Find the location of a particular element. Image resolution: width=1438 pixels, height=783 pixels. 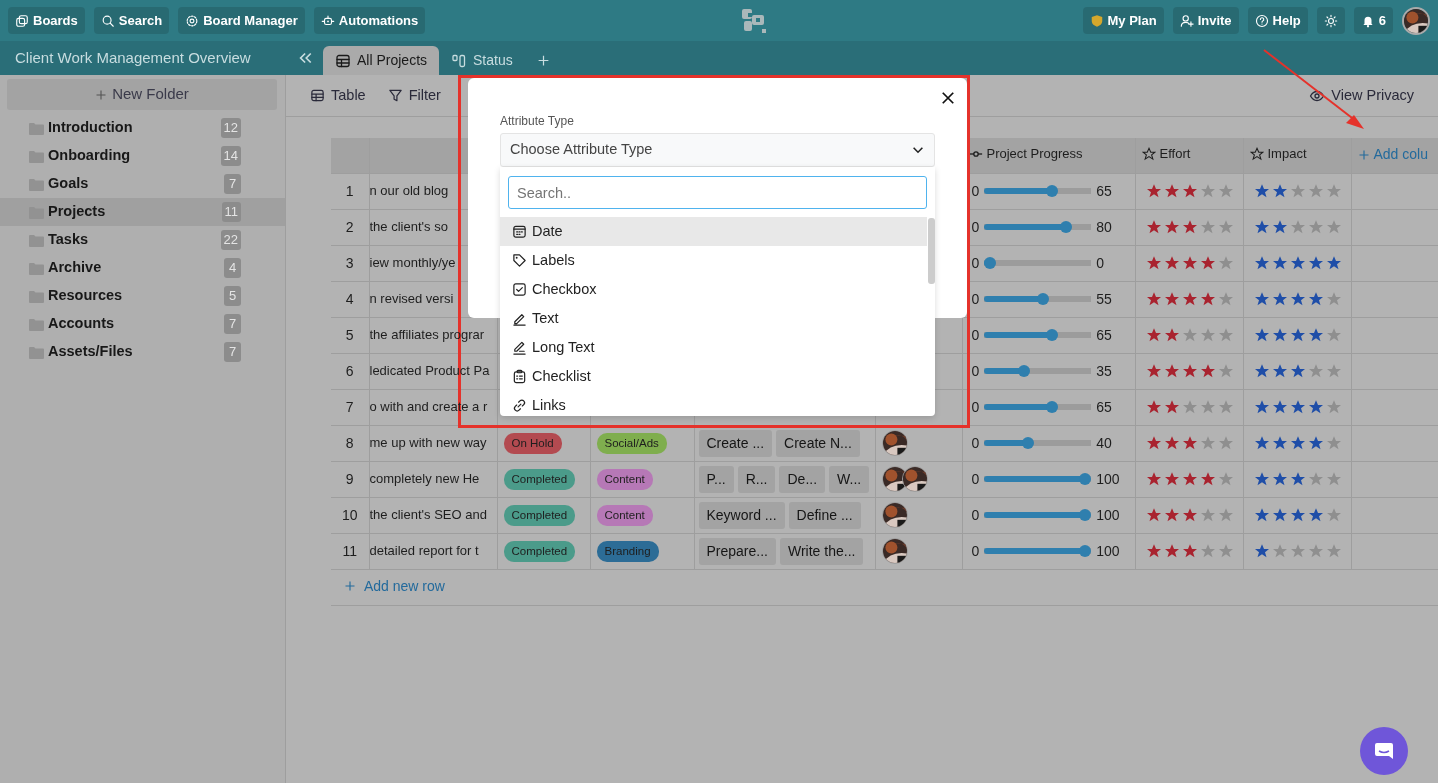

notifications-button: 6 is located at coordinates (1373, 20).